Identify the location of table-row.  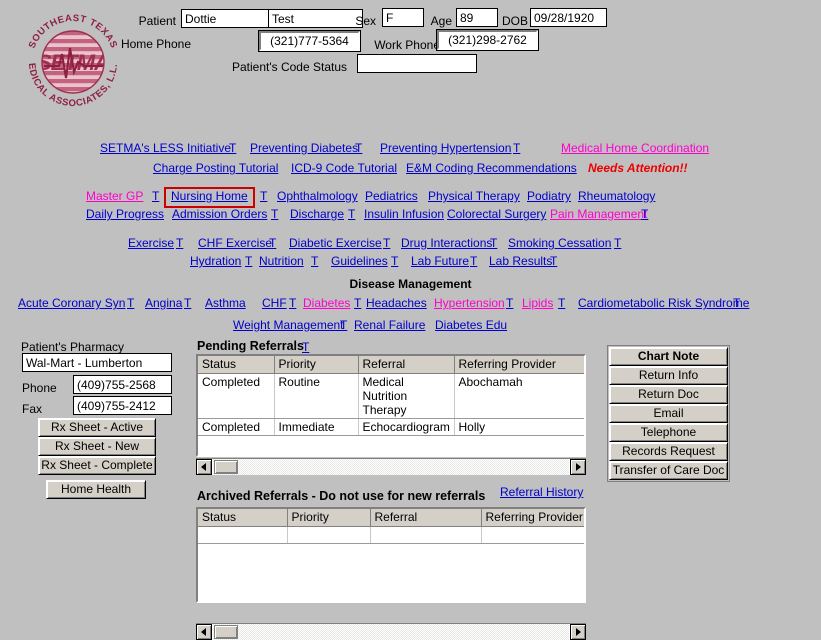
(391, 535).